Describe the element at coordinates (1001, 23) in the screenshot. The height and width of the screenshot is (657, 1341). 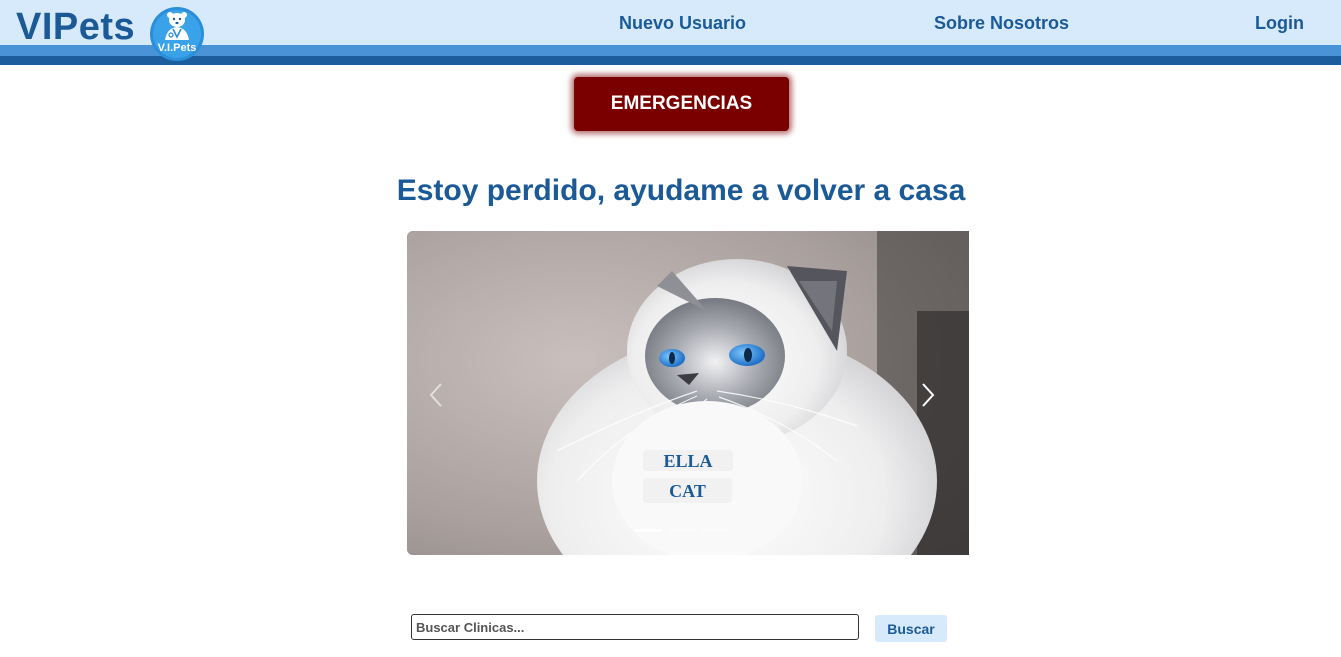
I see `nav-about: Sobre Nosotros` at that location.